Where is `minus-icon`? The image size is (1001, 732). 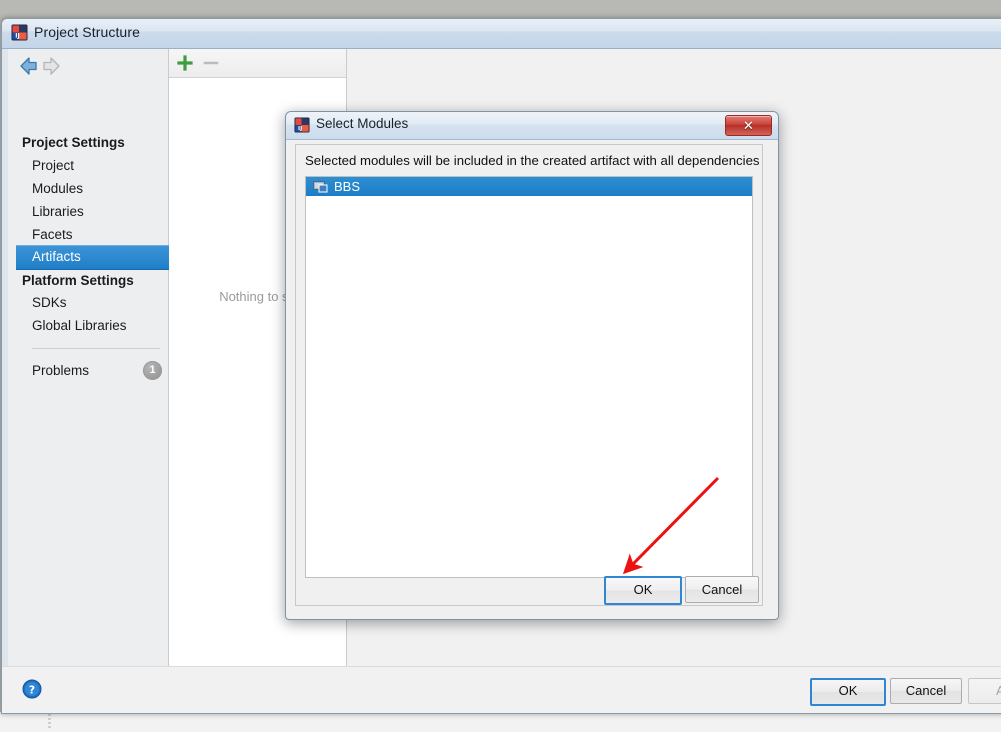
minus-icon is located at coordinates (212, 63).